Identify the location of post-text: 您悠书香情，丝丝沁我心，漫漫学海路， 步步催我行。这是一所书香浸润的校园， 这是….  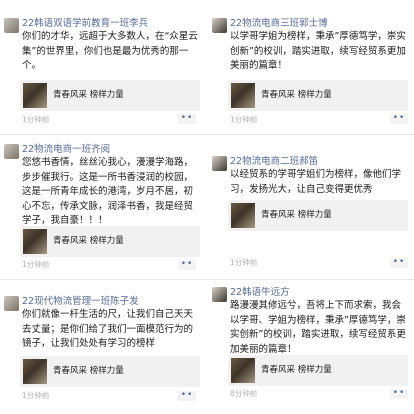
(108, 191).